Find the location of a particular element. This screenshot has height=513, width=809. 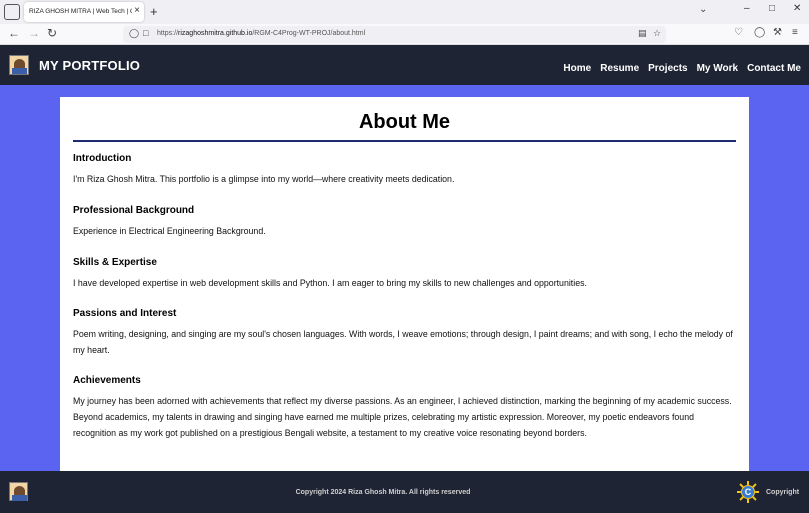

minimize-icon: – is located at coordinates (747, 8).